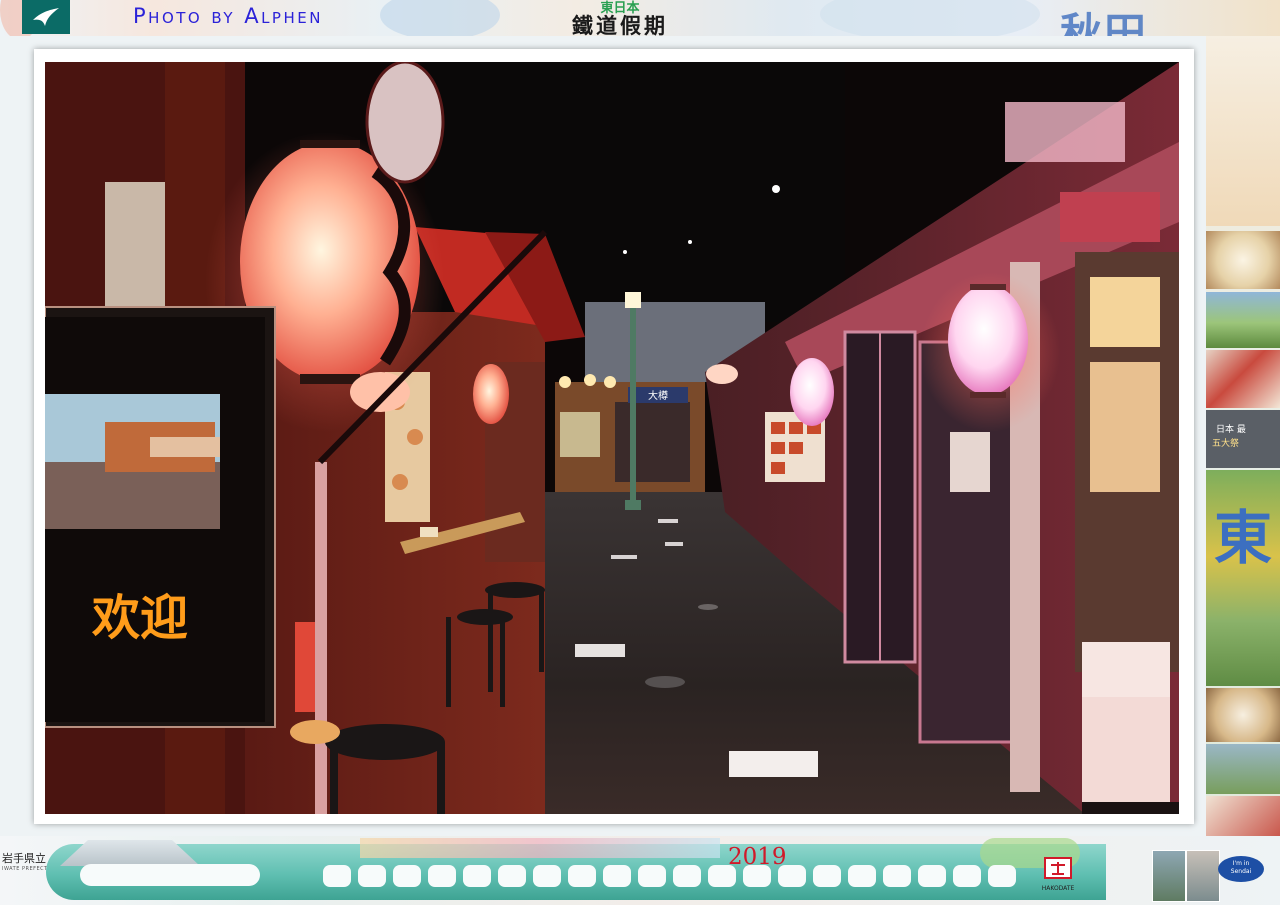 Image resolution: width=1280 pixels, height=905 pixels. Describe the element at coordinates (1243, 439) in the screenshot. I see `collage-tile: 日本 最 五大祭` at that location.